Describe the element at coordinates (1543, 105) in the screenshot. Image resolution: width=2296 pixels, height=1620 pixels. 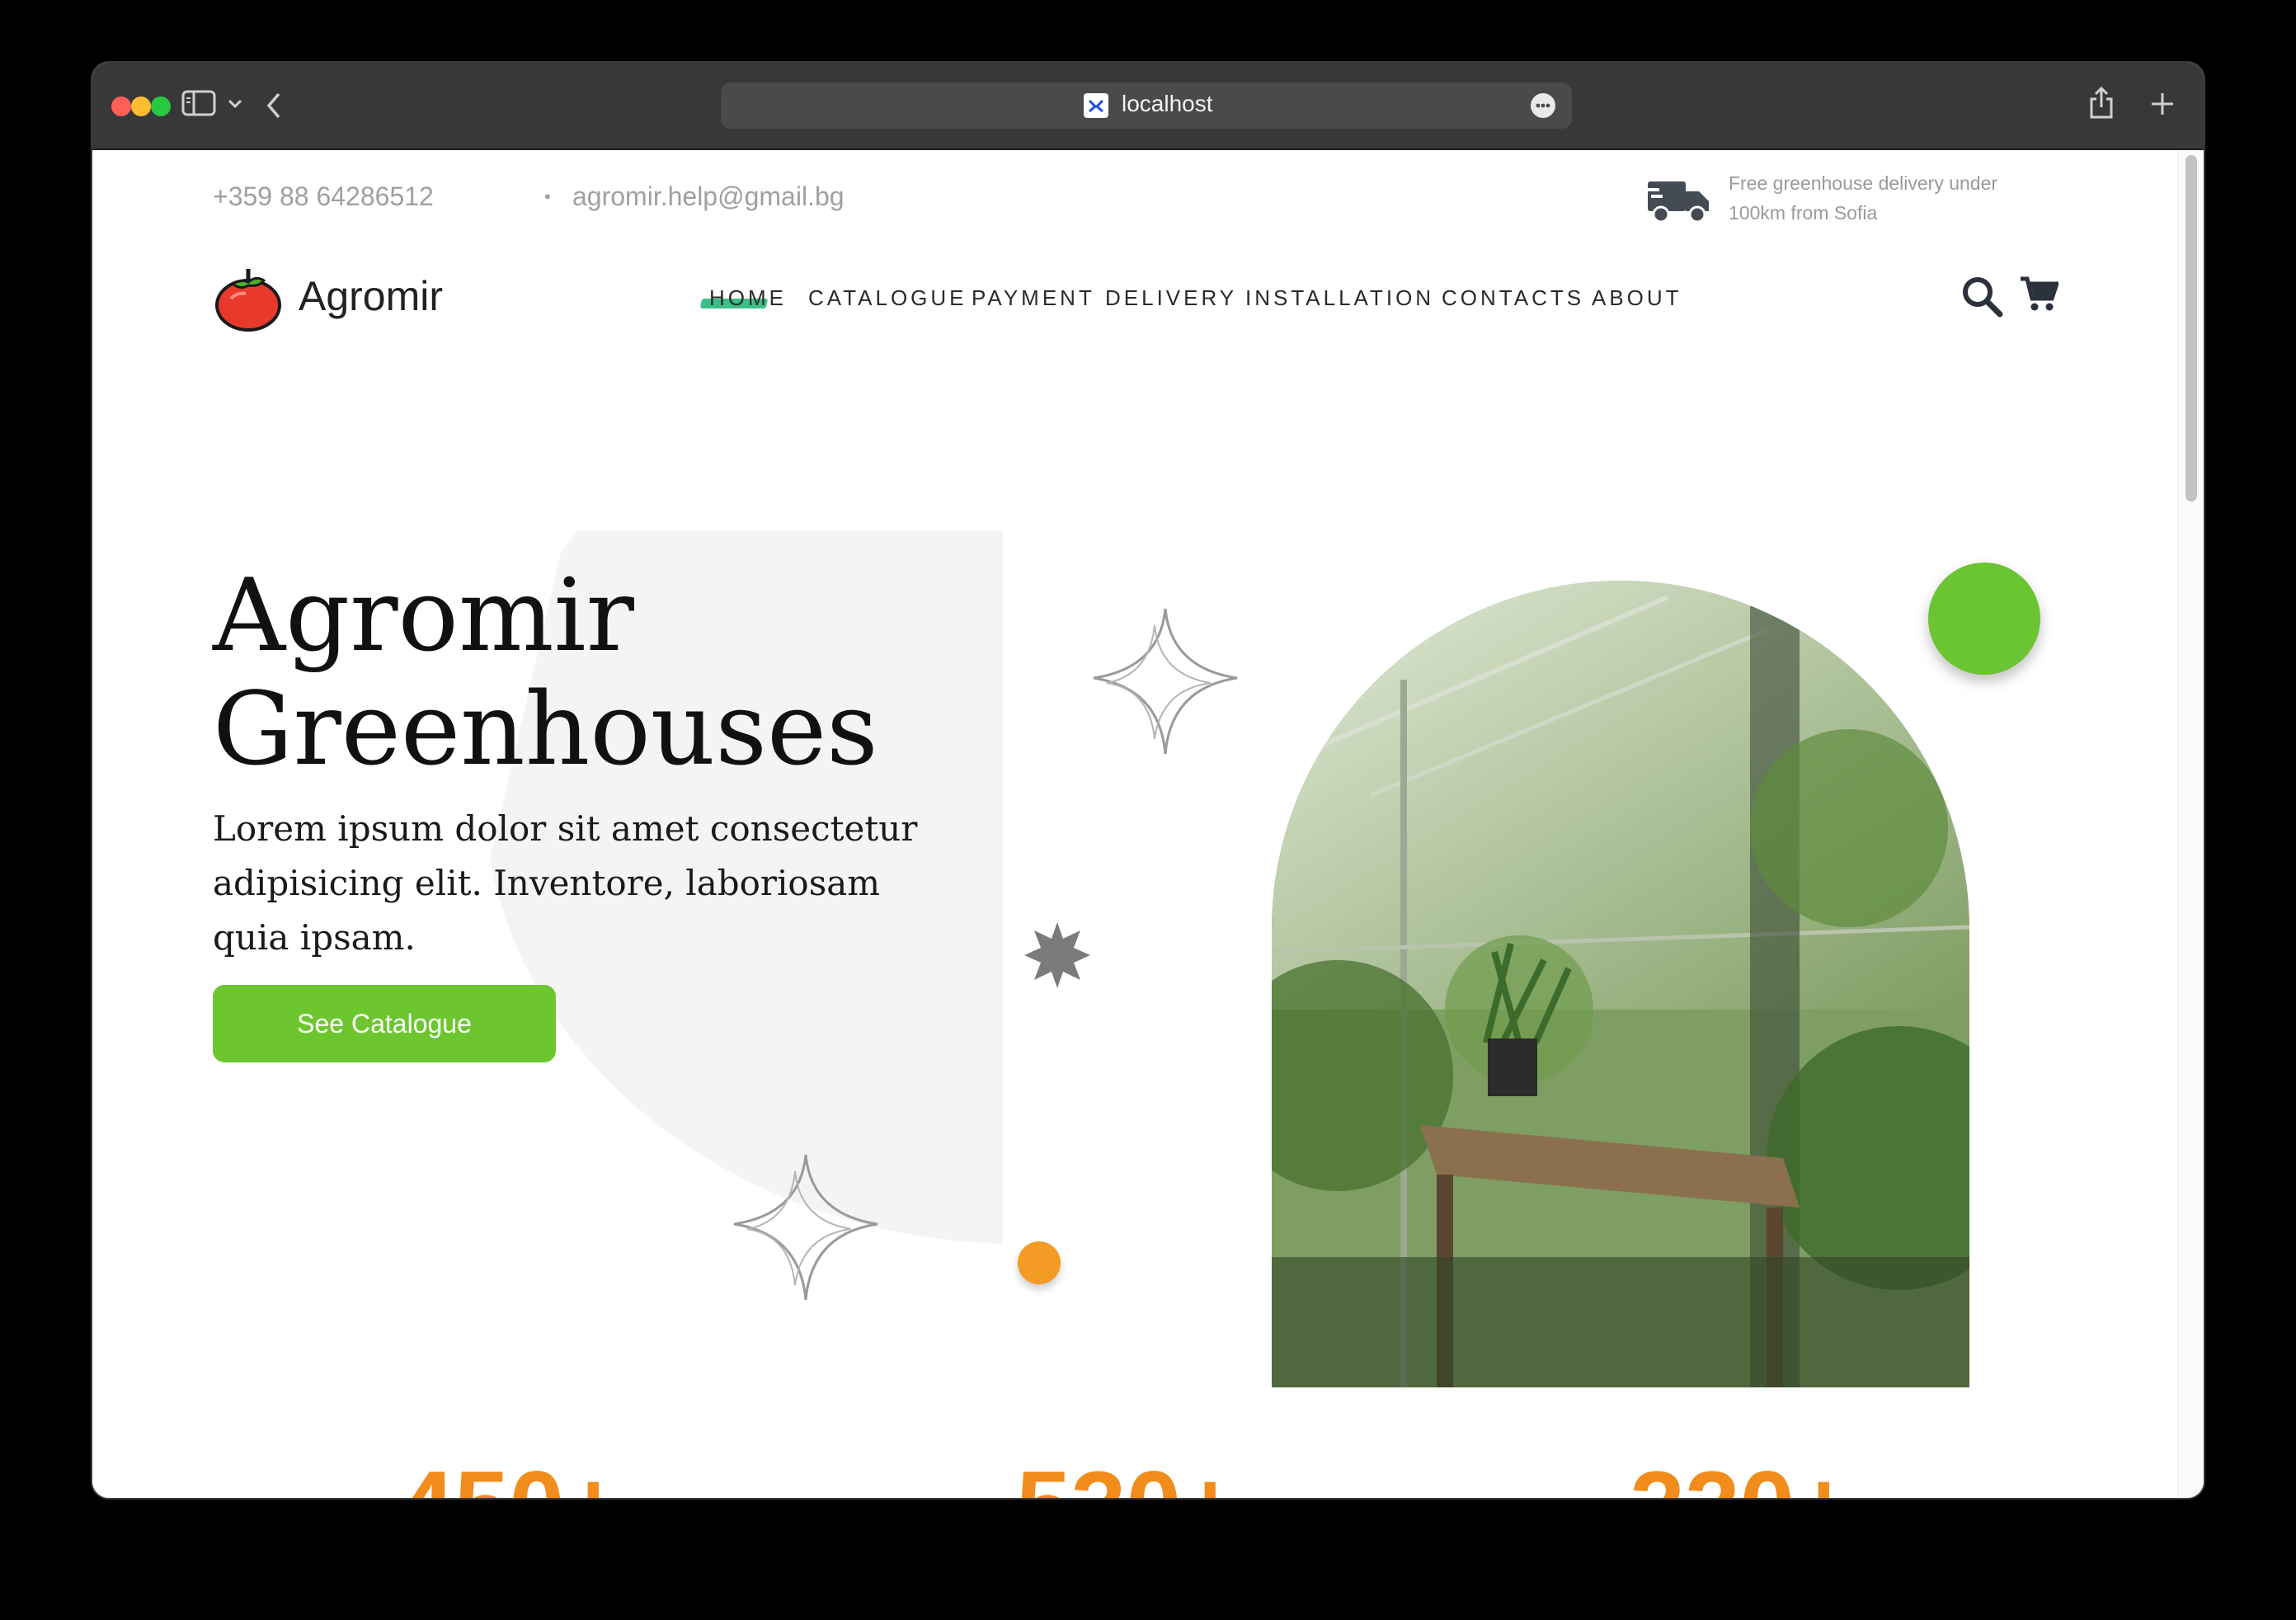
I see `more-icon` at that location.